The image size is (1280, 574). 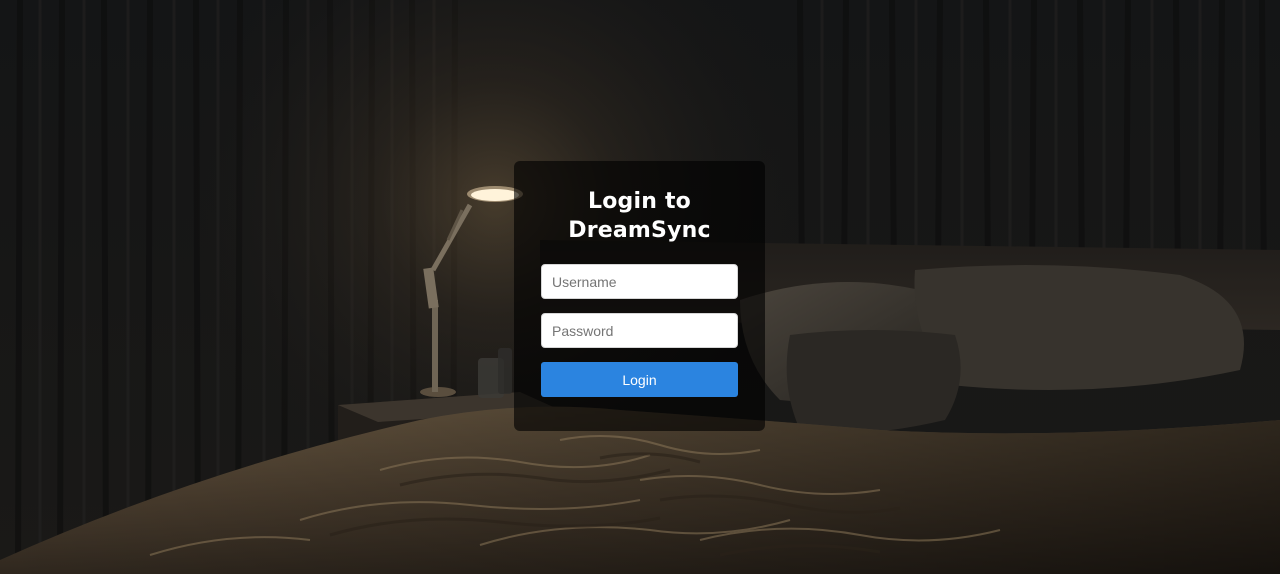 I want to click on username-input, so click(x=639, y=281).